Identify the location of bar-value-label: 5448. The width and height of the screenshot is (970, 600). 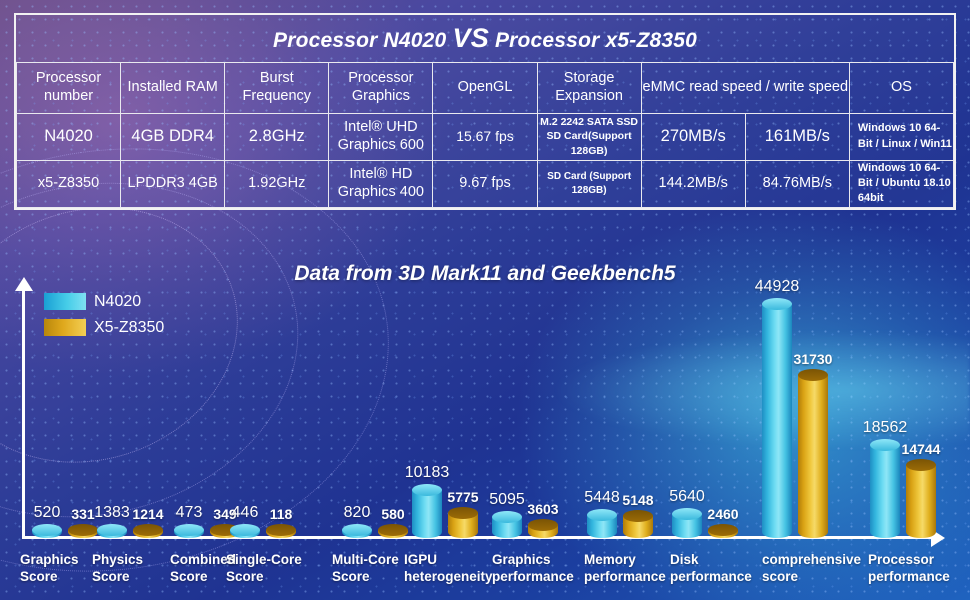
(602, 497).